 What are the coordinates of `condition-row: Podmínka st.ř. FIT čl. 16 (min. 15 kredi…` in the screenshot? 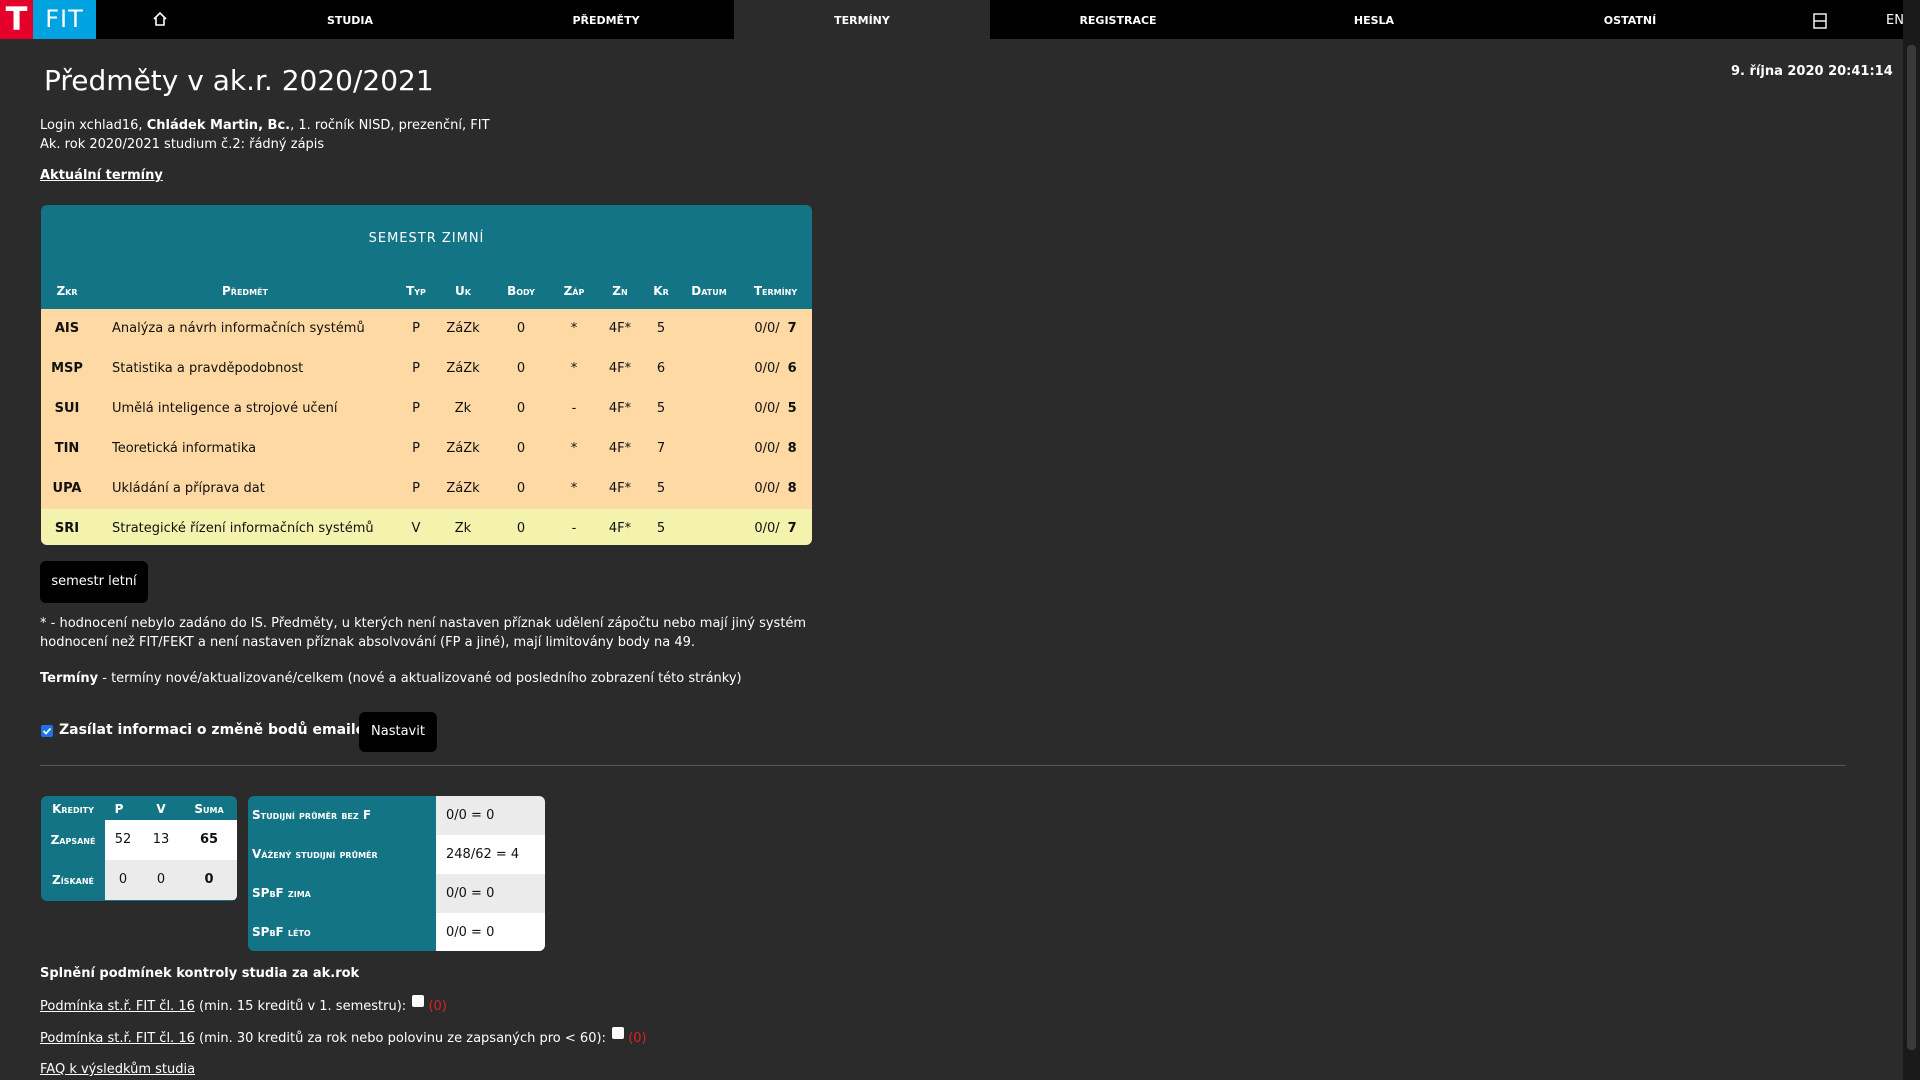 It's located at (243, 1004).